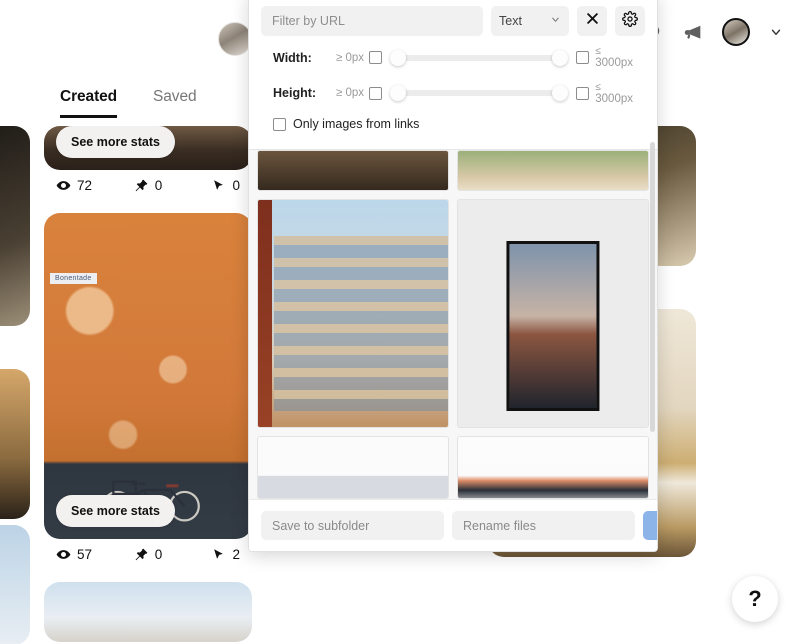  What do you see at coordinates (372, 21) in the screenshot?
I see `url-filter-input` at bounding box center [372, 21].